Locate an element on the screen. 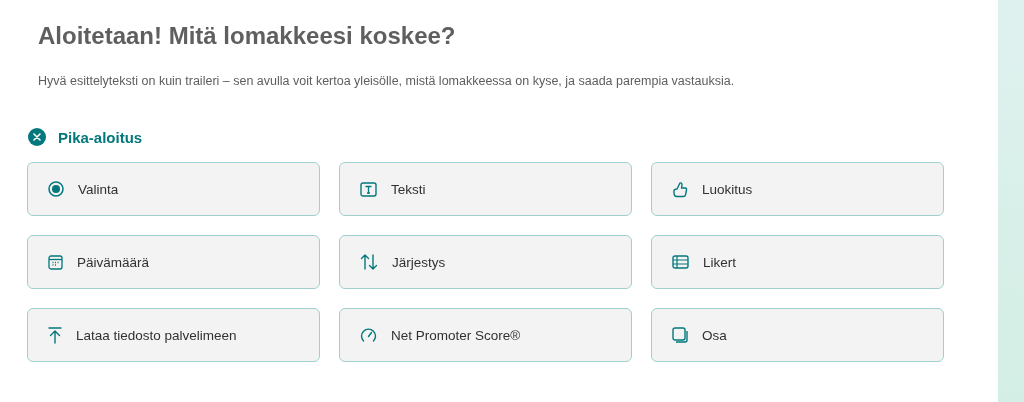  calendar-icon is located at coordinates (55, 262).